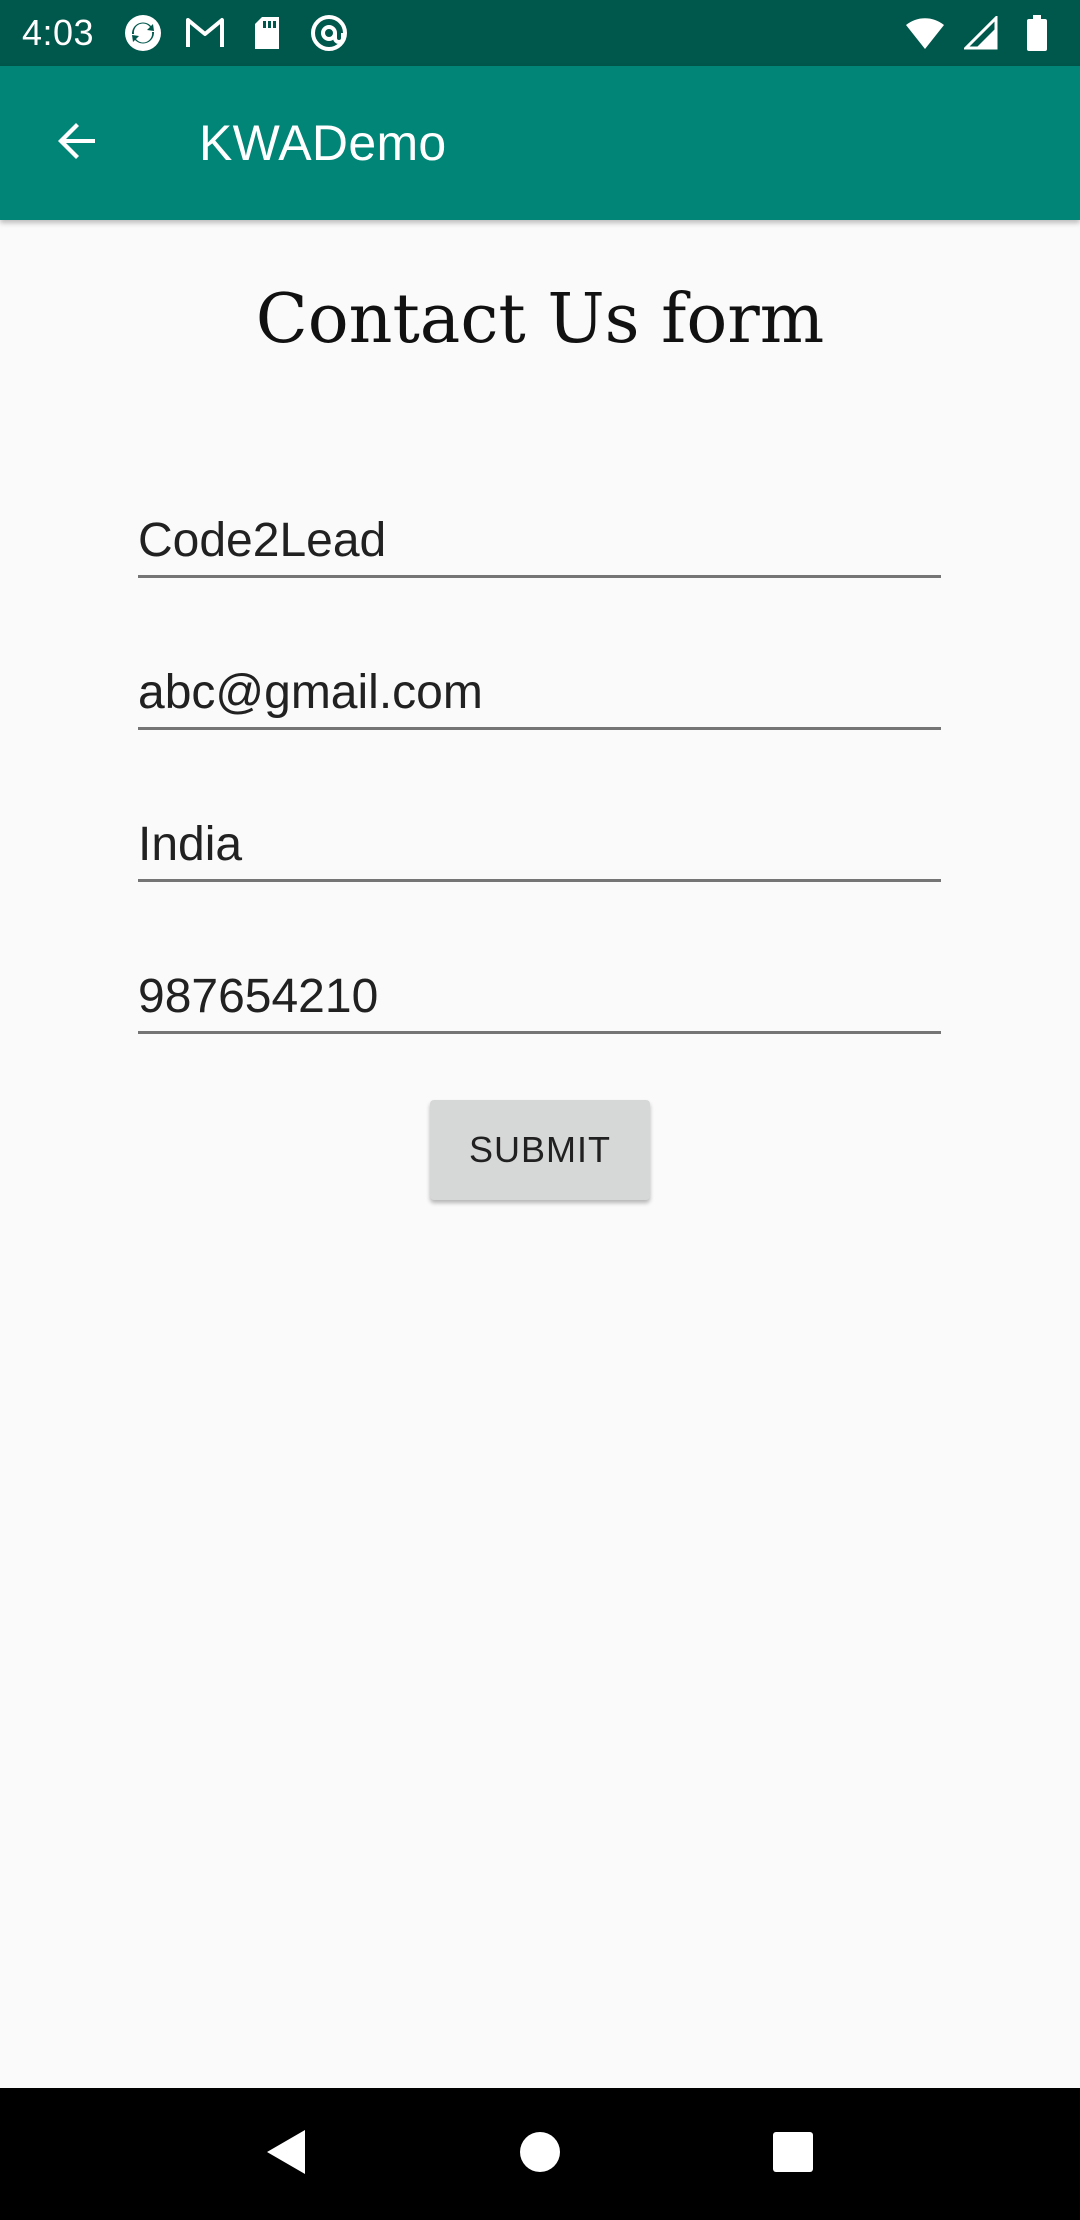 Image resolution: width=1080 pixels, height=2220 pixels. I want to click on phone-field, so click(539, 989).